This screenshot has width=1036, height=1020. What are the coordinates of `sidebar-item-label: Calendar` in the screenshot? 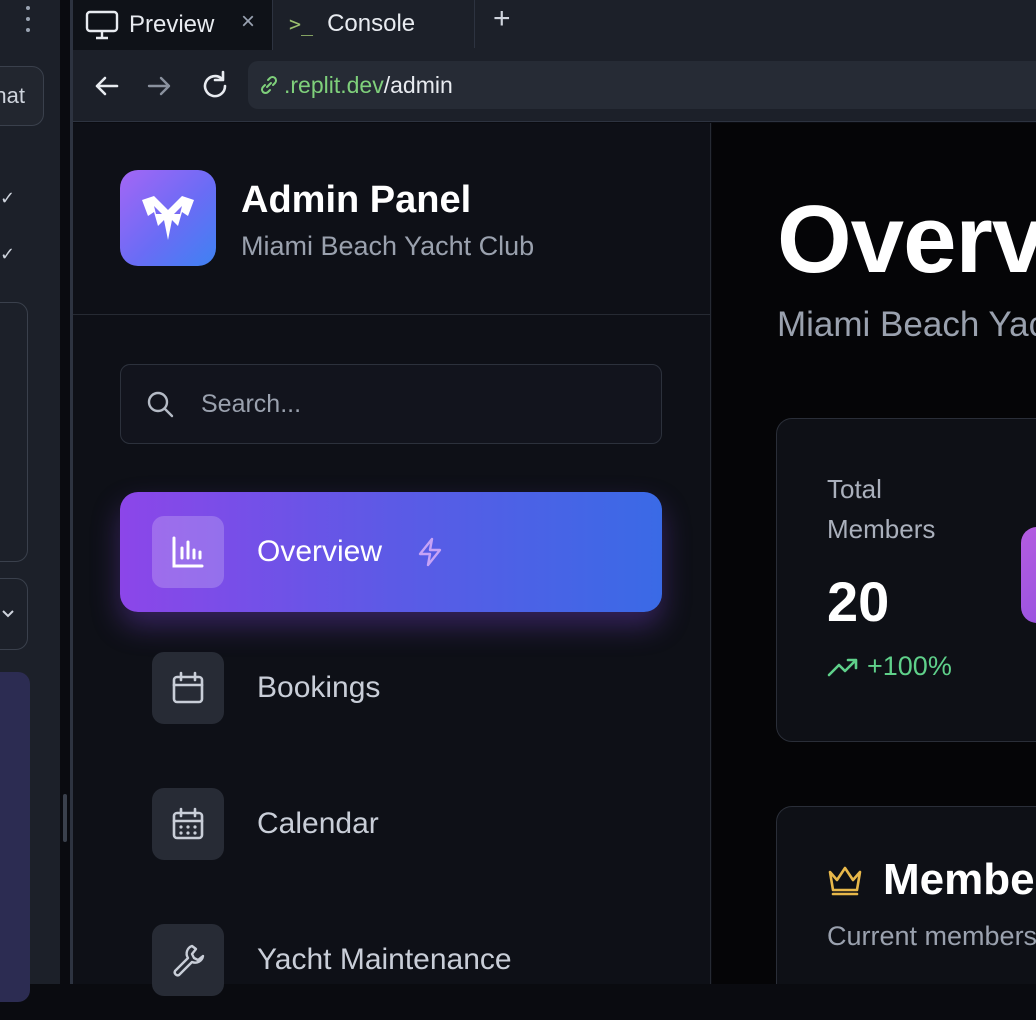 It's located at (318, 823).